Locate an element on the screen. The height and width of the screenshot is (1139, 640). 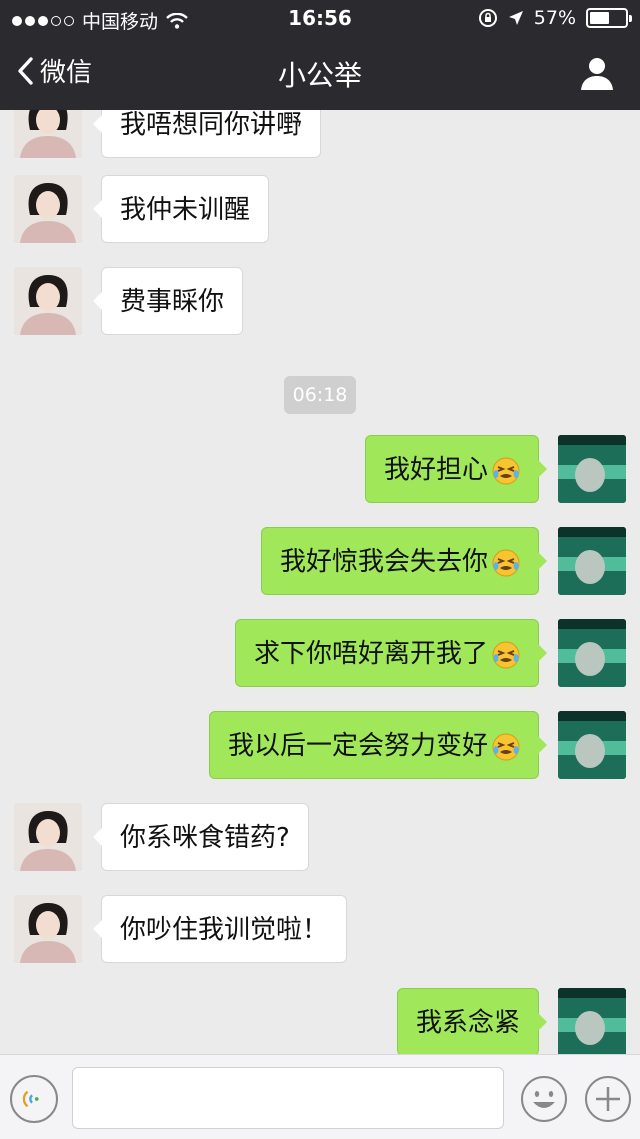
message-text: 我唔想同你讲嘢 is located at coordinates (211, 125).